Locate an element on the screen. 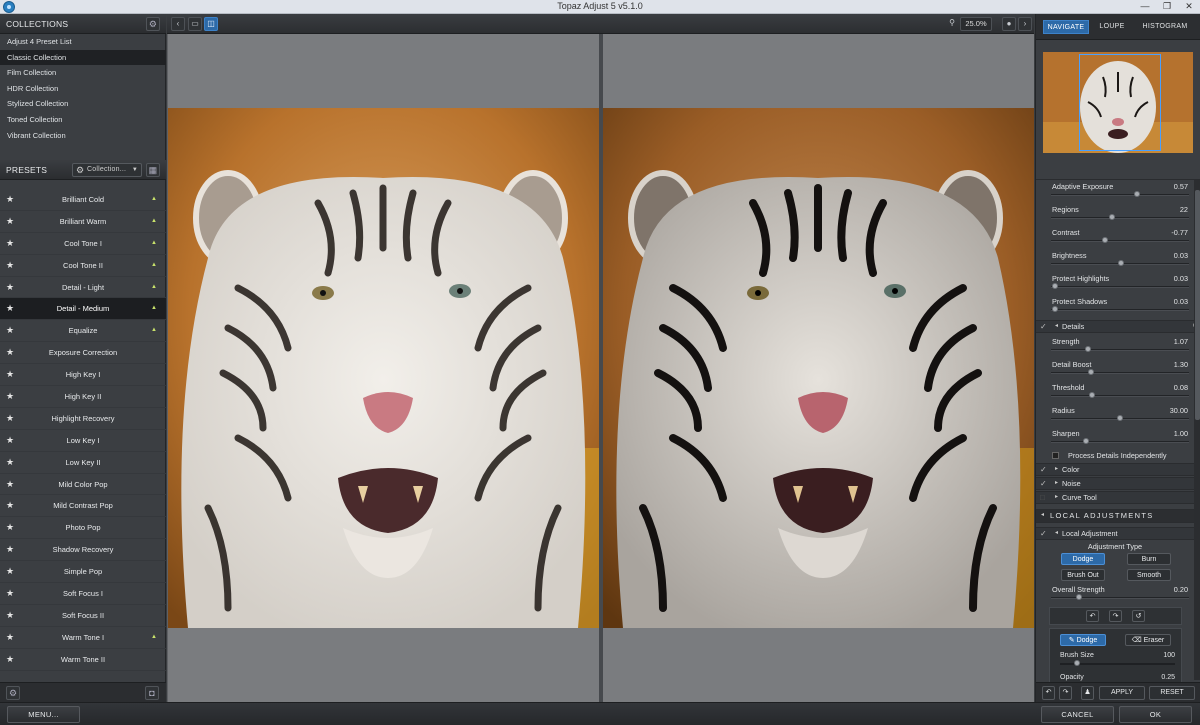 This screenshot has width=1200, height=725. curve-enabled-check-icon: □ is located at coordinates (1042, 497).